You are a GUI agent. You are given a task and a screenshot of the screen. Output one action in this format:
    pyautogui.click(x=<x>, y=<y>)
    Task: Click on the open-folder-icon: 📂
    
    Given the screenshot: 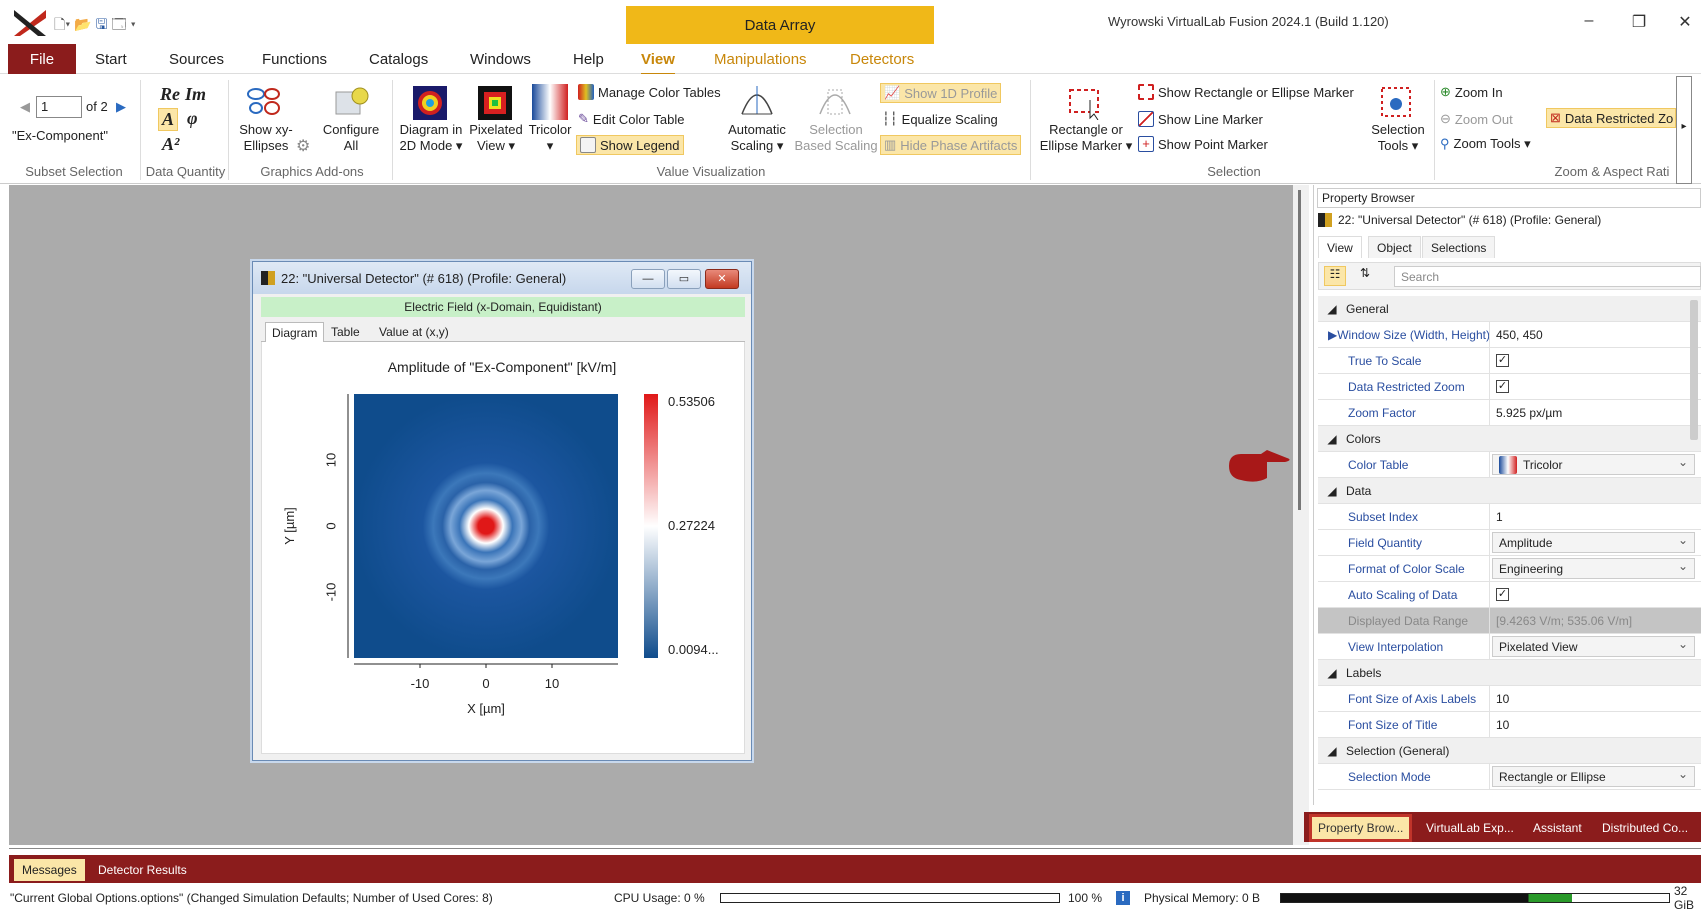 What is the action you would take?
    pyautogui.click(x=82, y=24)
    